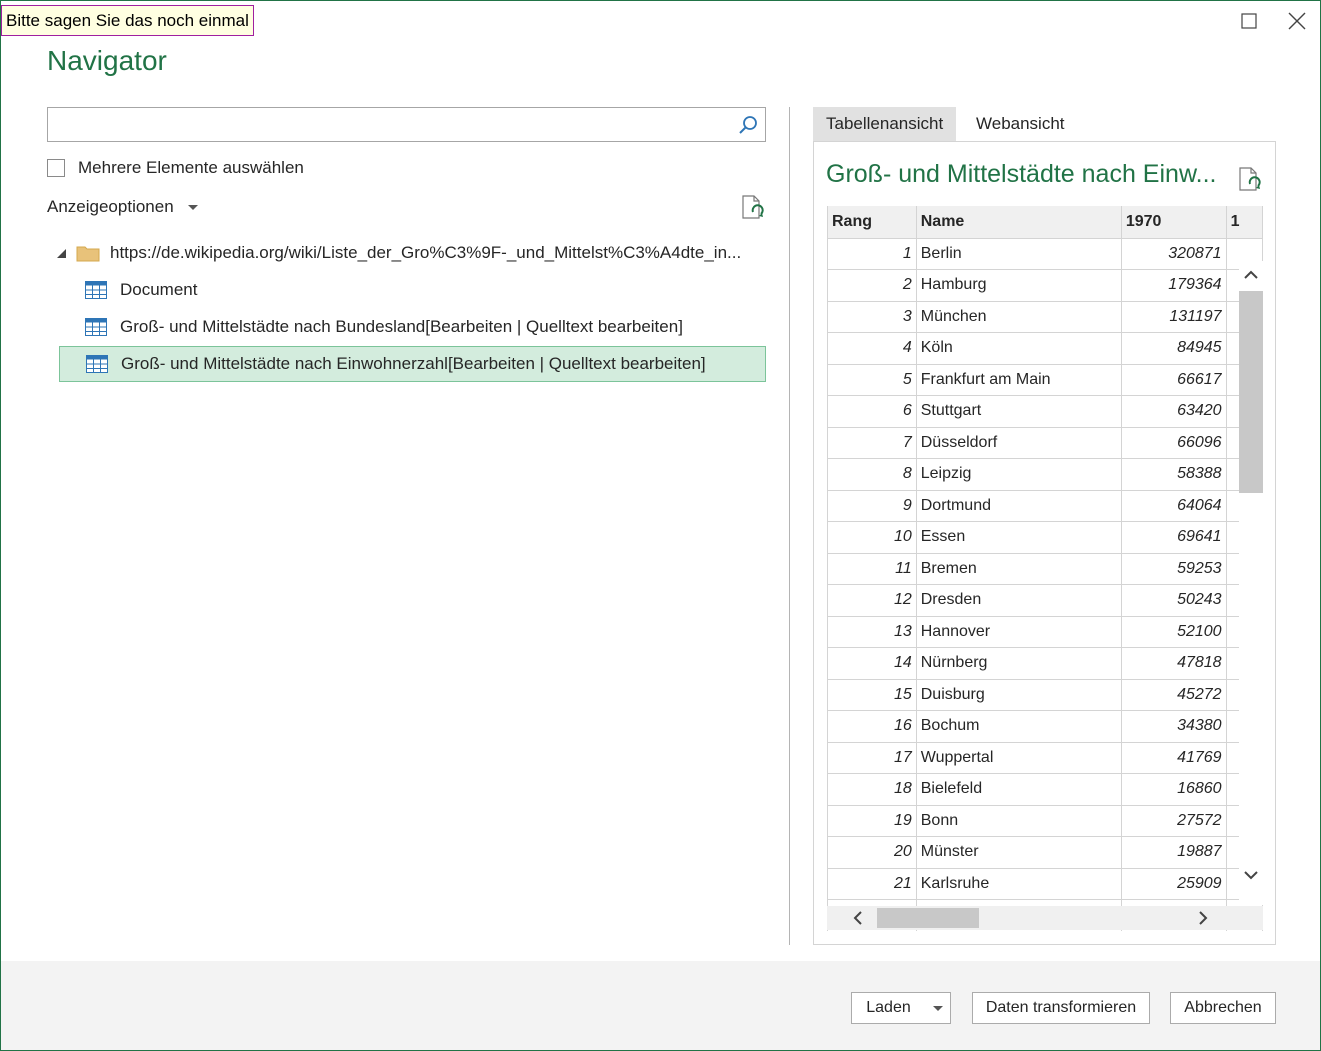 The width and height of the screenshot is (1321, 1051). Describe the element at coordinates (1045, 918) in the screenshot. I see `horizontal-scrollbar` at that location.